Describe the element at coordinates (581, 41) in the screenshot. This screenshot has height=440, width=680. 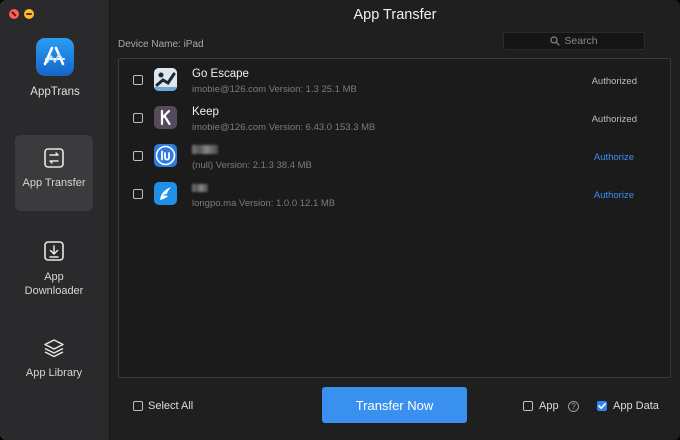
I see `search-placeholder: Search` at that location.